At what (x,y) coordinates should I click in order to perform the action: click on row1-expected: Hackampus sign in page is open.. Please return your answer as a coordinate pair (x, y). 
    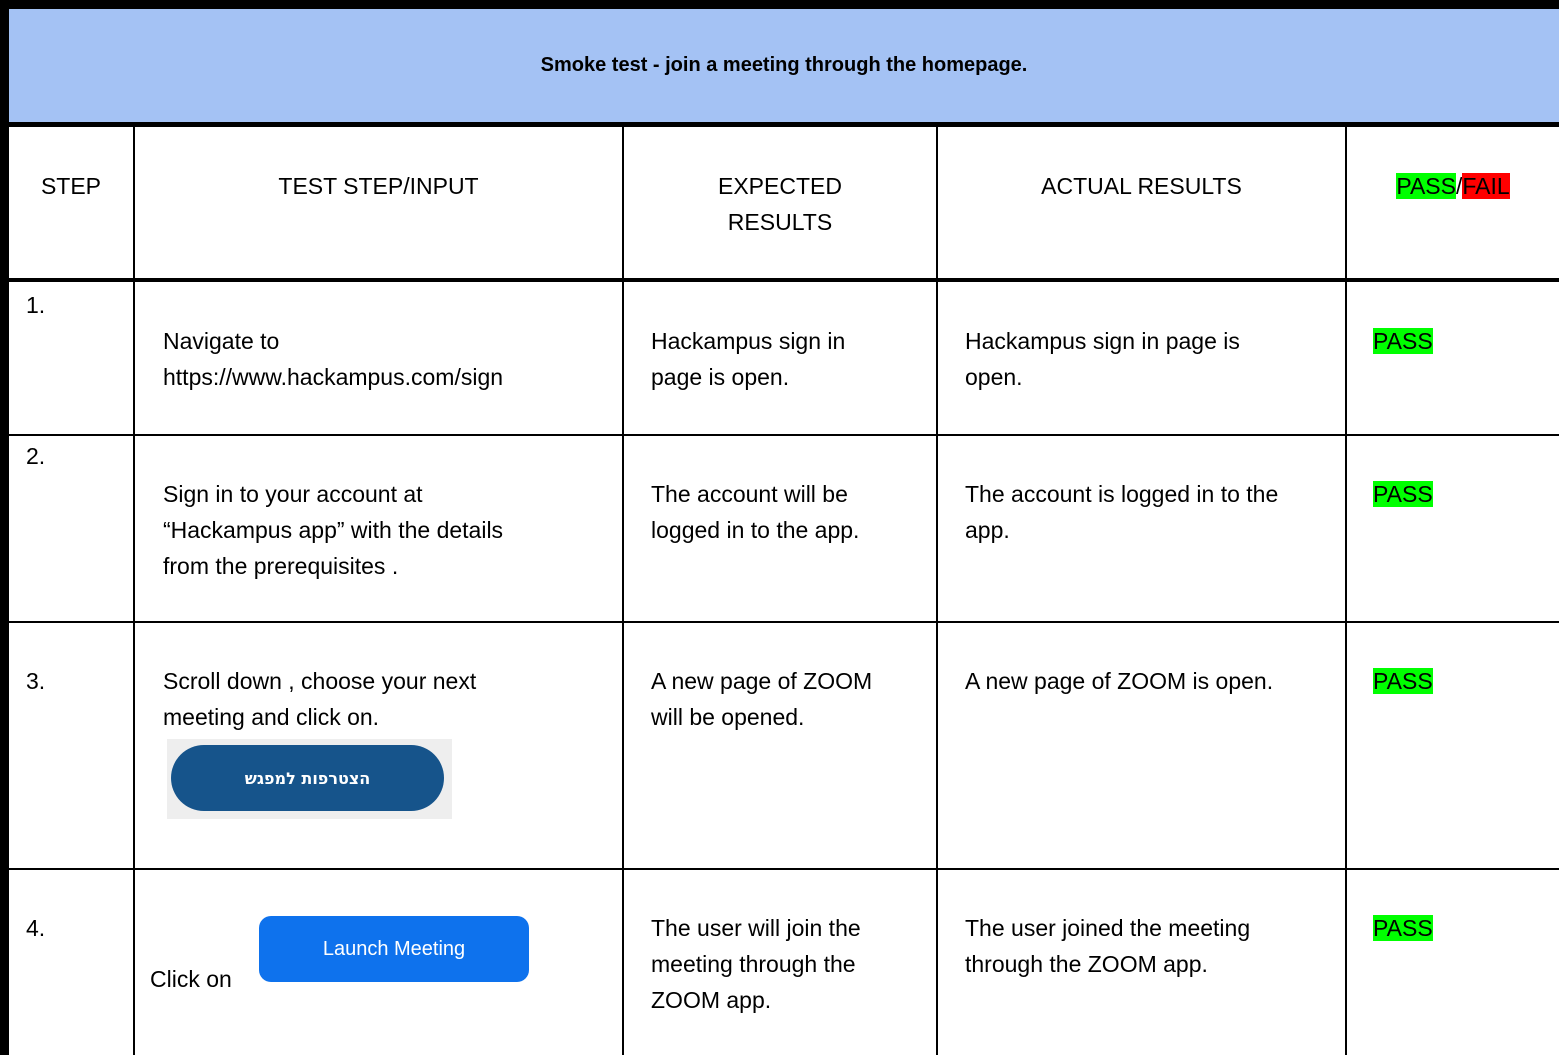
    Looking at the image, I should click on (792, 359).